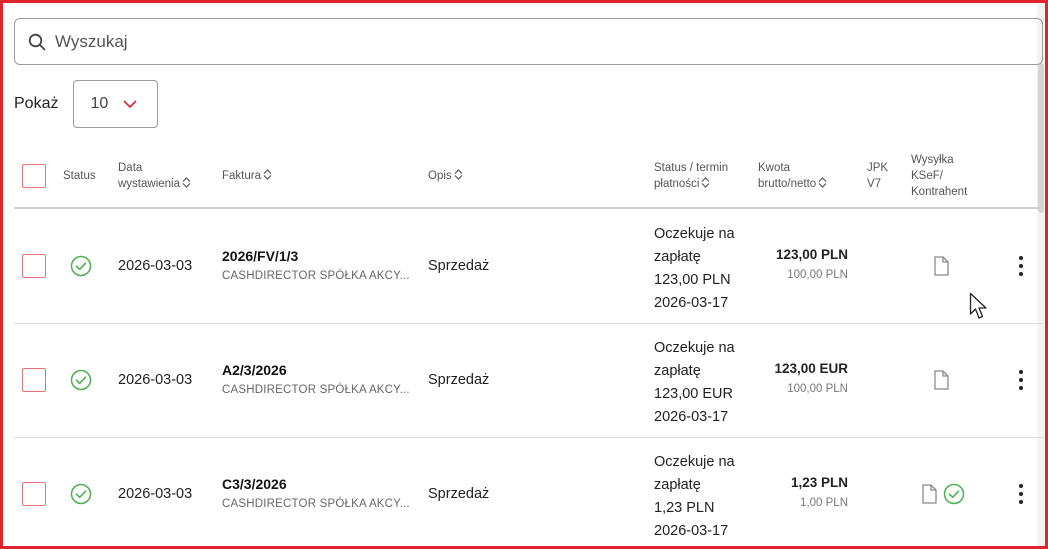 Image resolution: width=1048 pixels, height=549 pixels. Describe the element at coordinates (793, 492) in the screenshot. I see `amount-cell: 1,23 PLN 1,00 PLN` at that location.